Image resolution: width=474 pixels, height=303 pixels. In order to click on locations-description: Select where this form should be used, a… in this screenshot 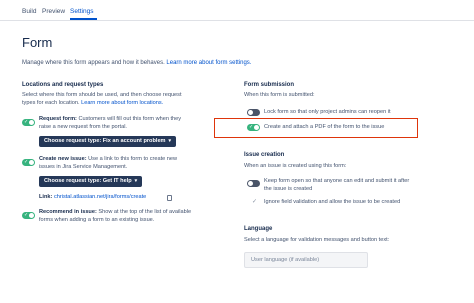, I will do `click(122, 99)`.